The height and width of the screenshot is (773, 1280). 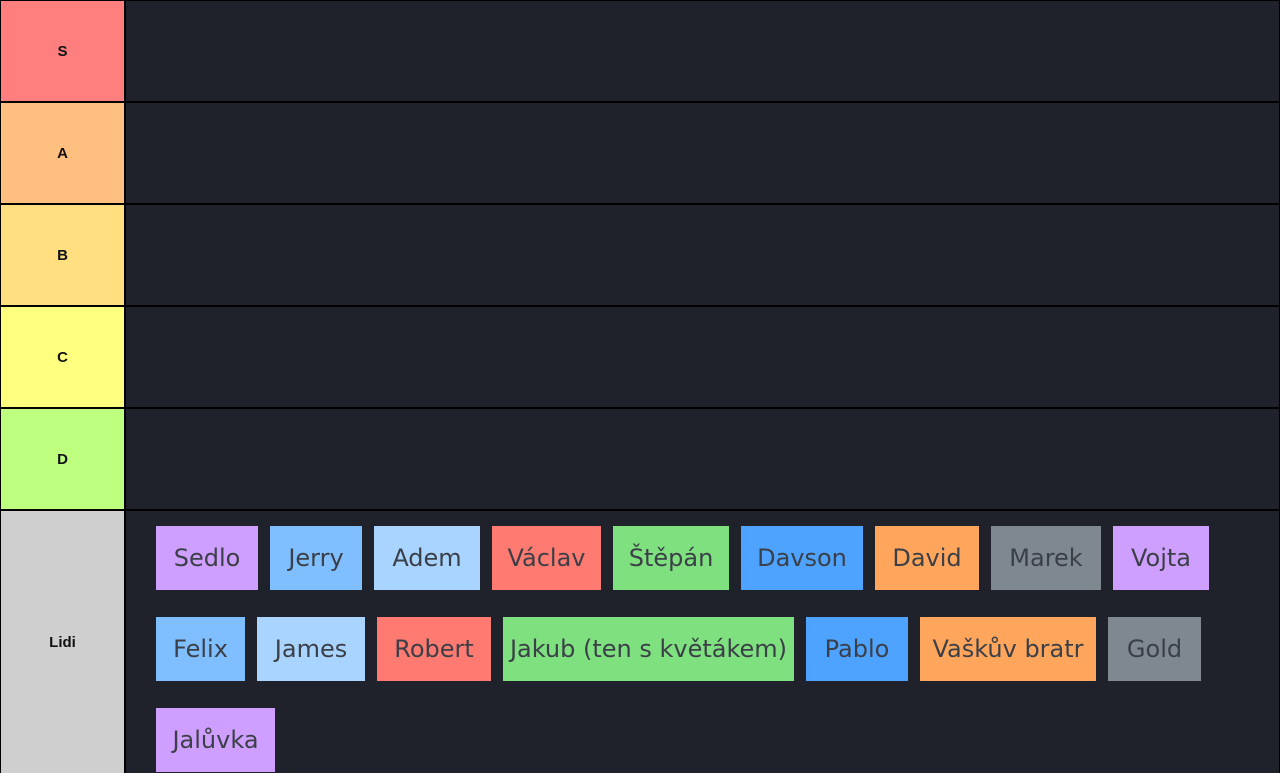 What do you see at coordinates (427, 558) in the screenshot?
I see `item-card: Adem` at bounding box center [427, 558].